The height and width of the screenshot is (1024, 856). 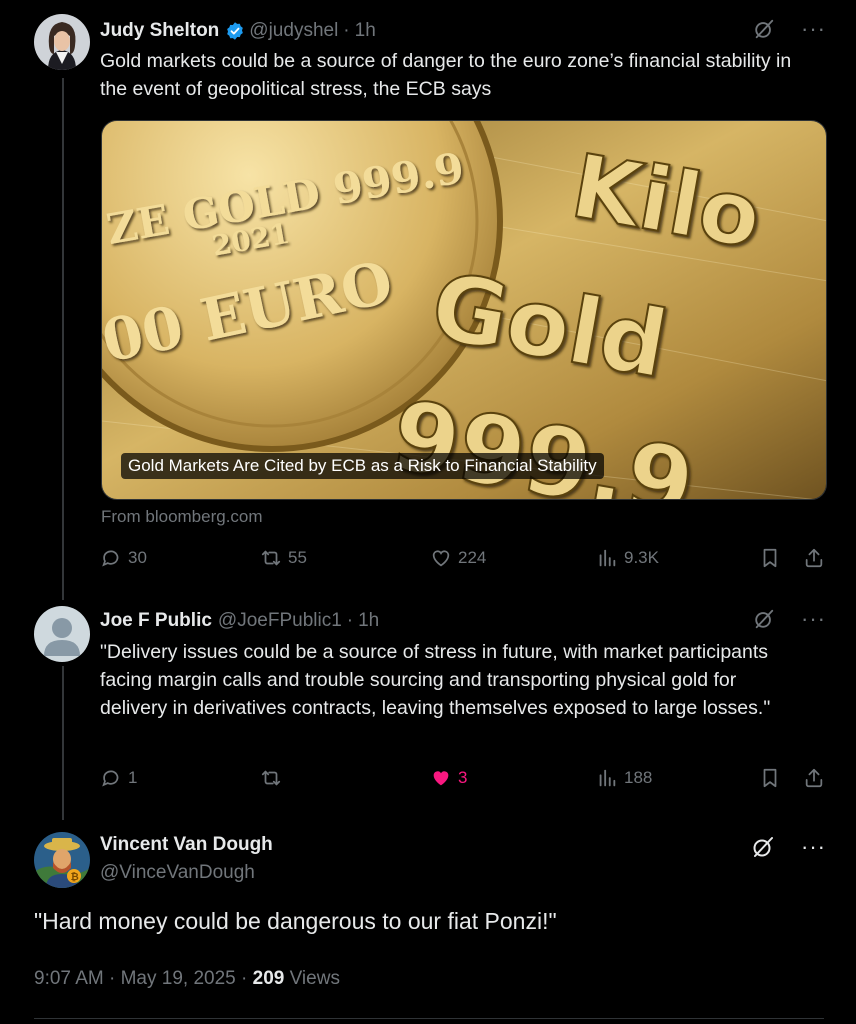 What do you see at coordinates (133, 777) in the screenshot?
I see `reply-count: 1` at bounding box center [133, 777].